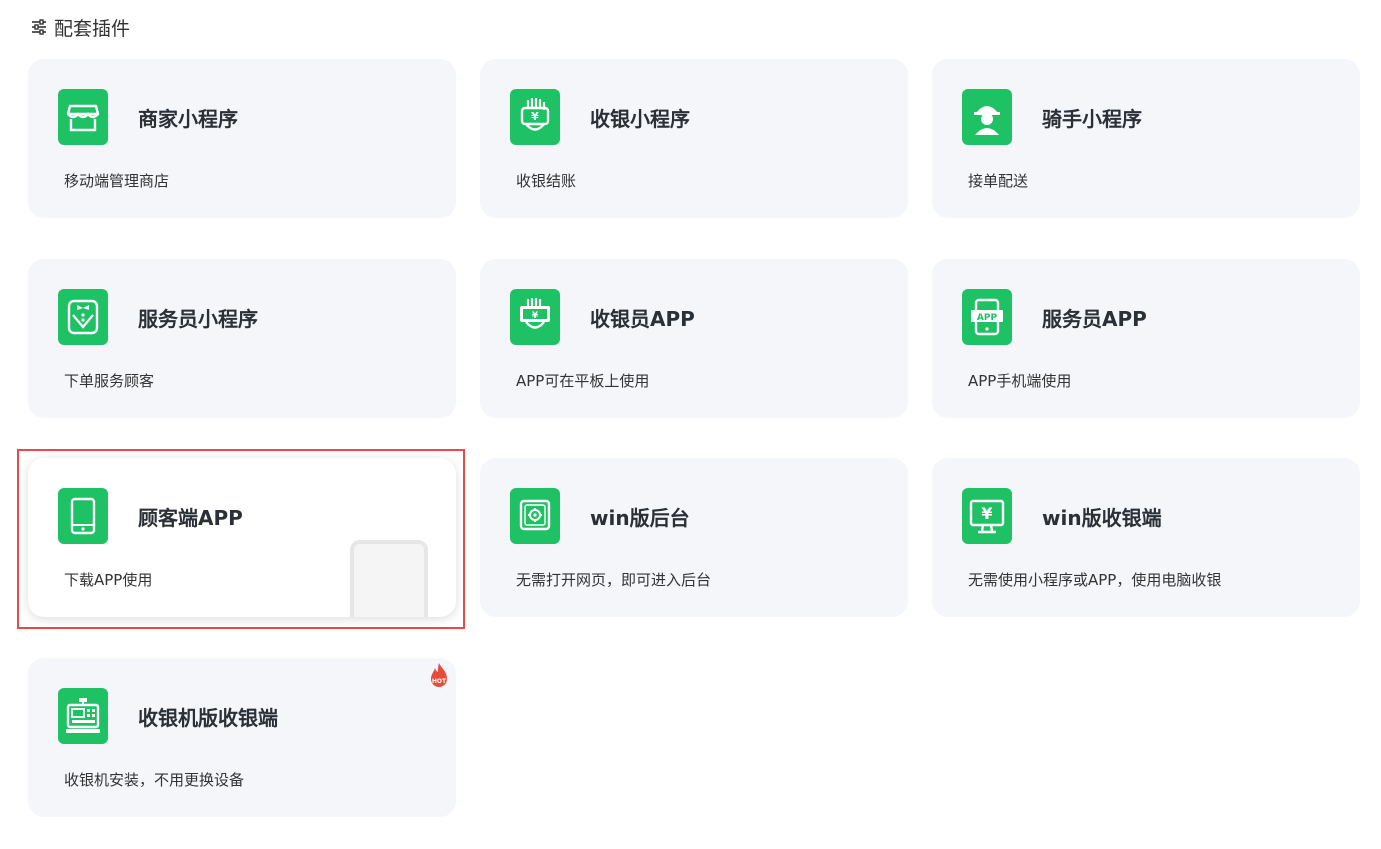 The width and height of the screenshot is (1381, 849). Describe the element at coordinates (694, 338) in the screenshot. I see `plugin-card-cashier-app: ¥ 收银员APP APP可在平板上使用` at that location.